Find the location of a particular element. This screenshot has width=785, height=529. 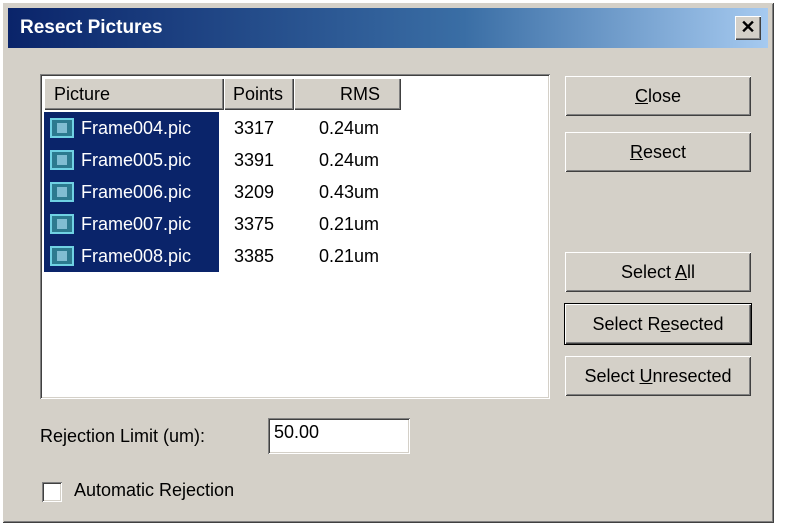

rejection-limit-input: 50.00 is located at coordinates (339, 436).